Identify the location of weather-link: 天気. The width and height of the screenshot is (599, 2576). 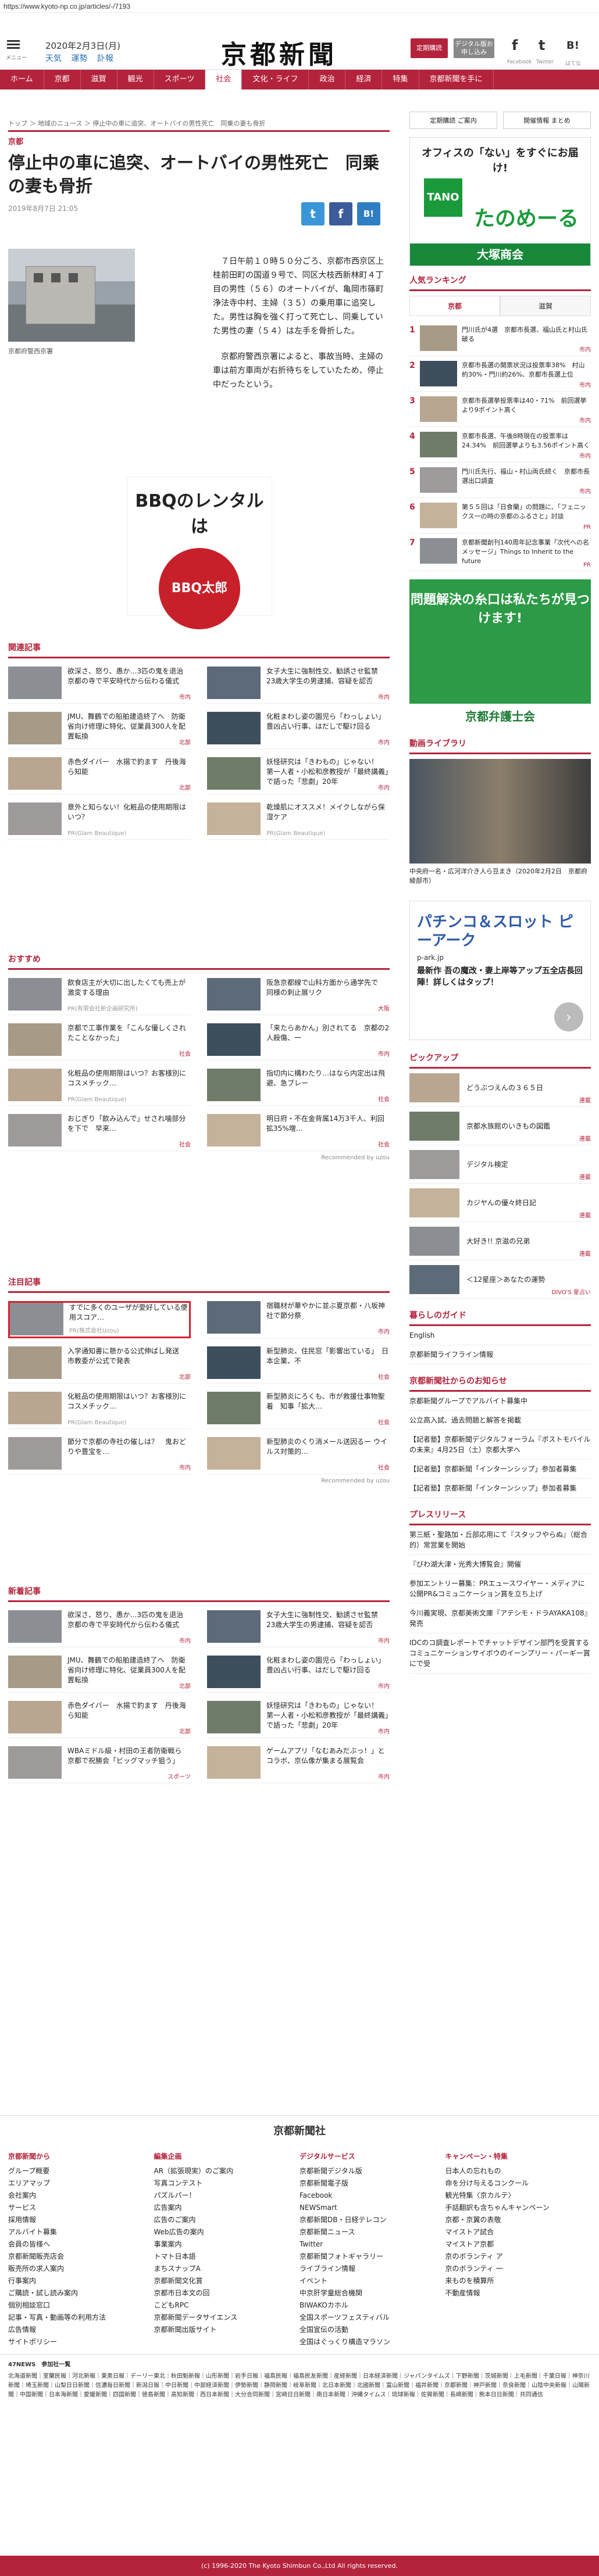
(54, 58).